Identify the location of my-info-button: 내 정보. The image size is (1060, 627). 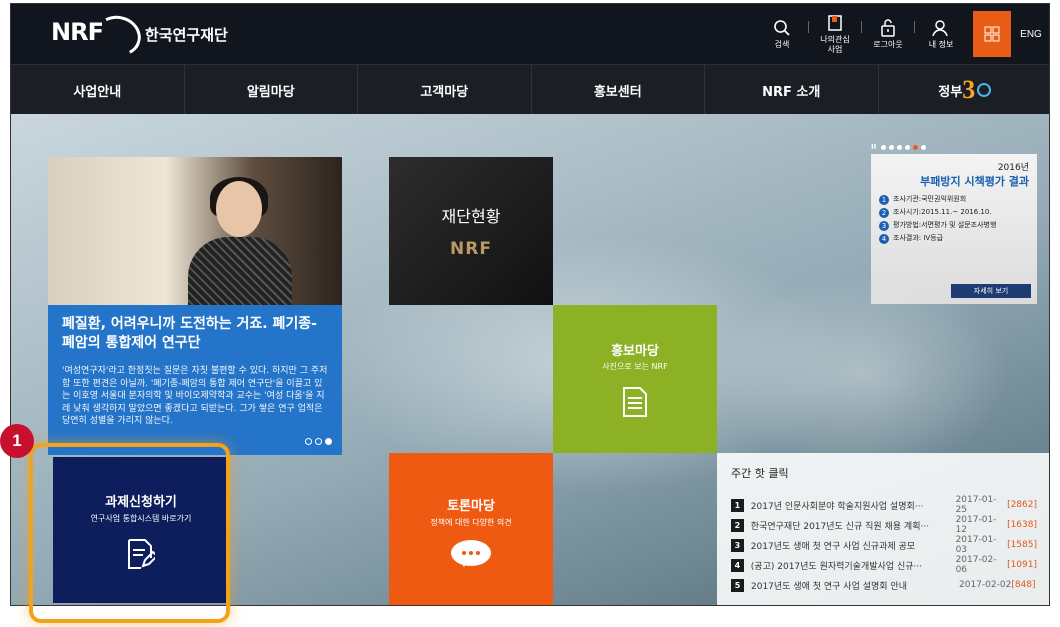
(941, 34).